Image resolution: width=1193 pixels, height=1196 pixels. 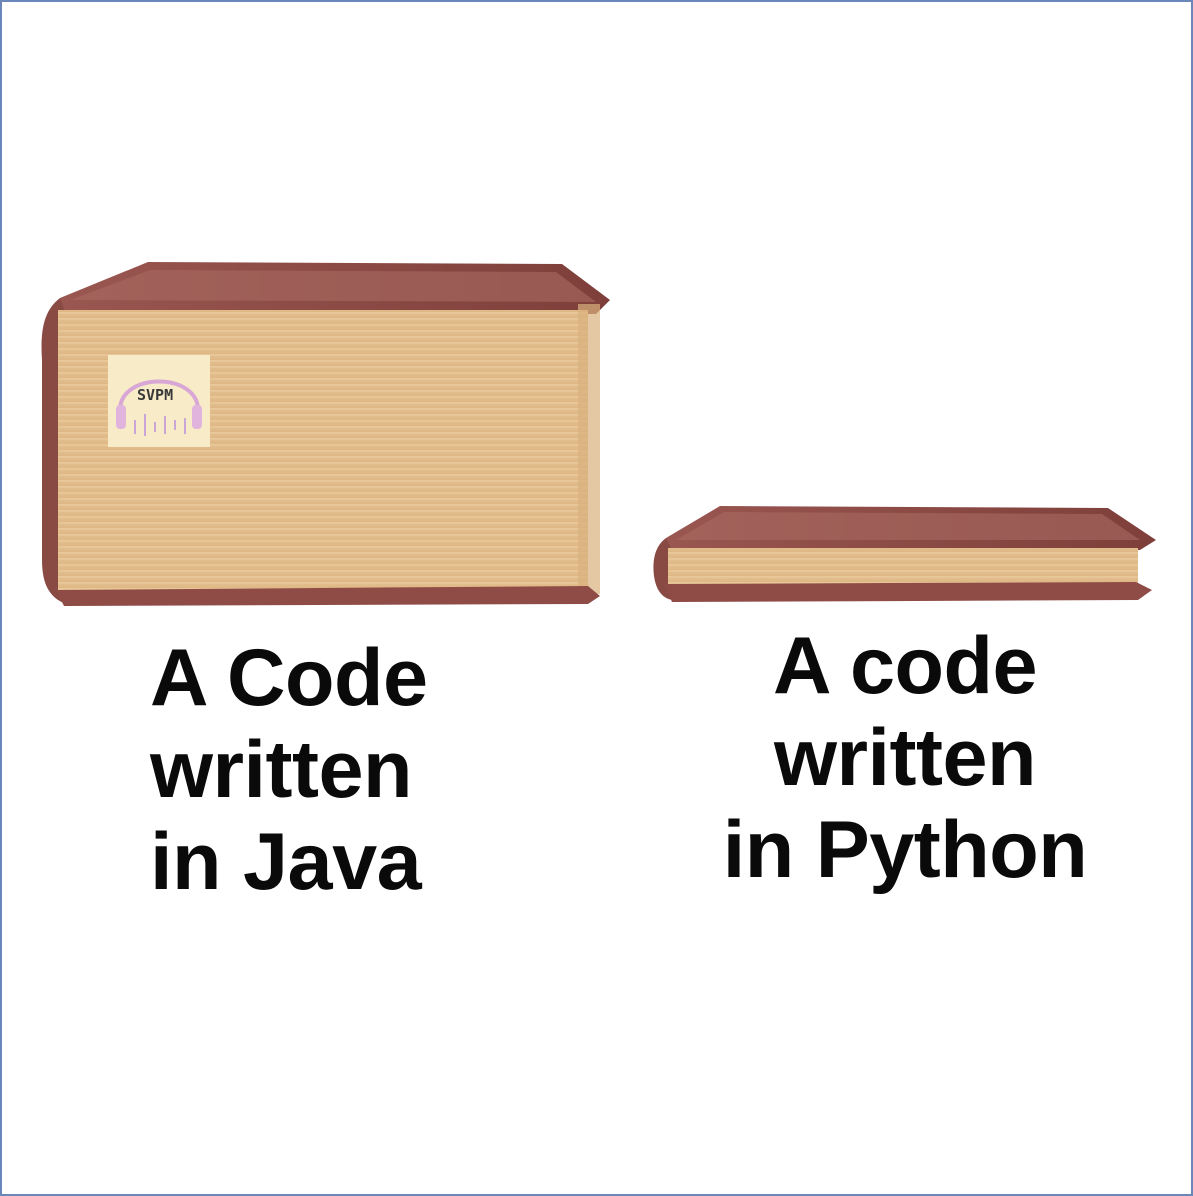 I want to click on python-caption: A code written in Python, so click(x=905, y=758).